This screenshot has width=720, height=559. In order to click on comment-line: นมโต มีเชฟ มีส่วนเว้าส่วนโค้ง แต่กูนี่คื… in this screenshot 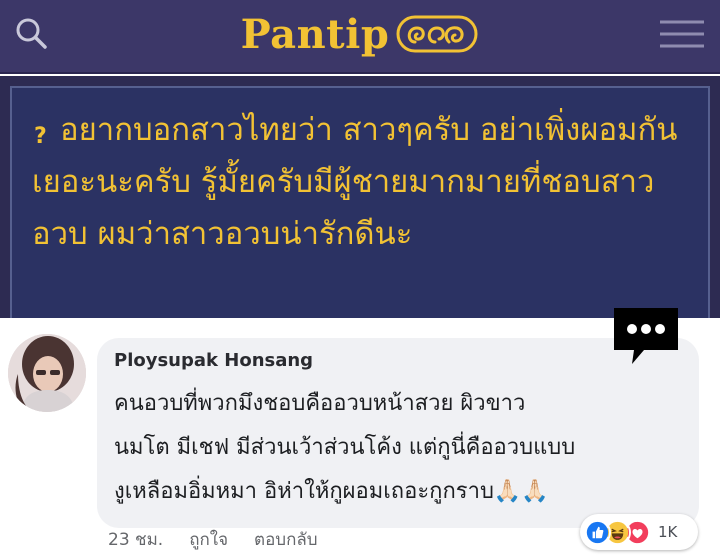, I will do `click(345, 447)`.